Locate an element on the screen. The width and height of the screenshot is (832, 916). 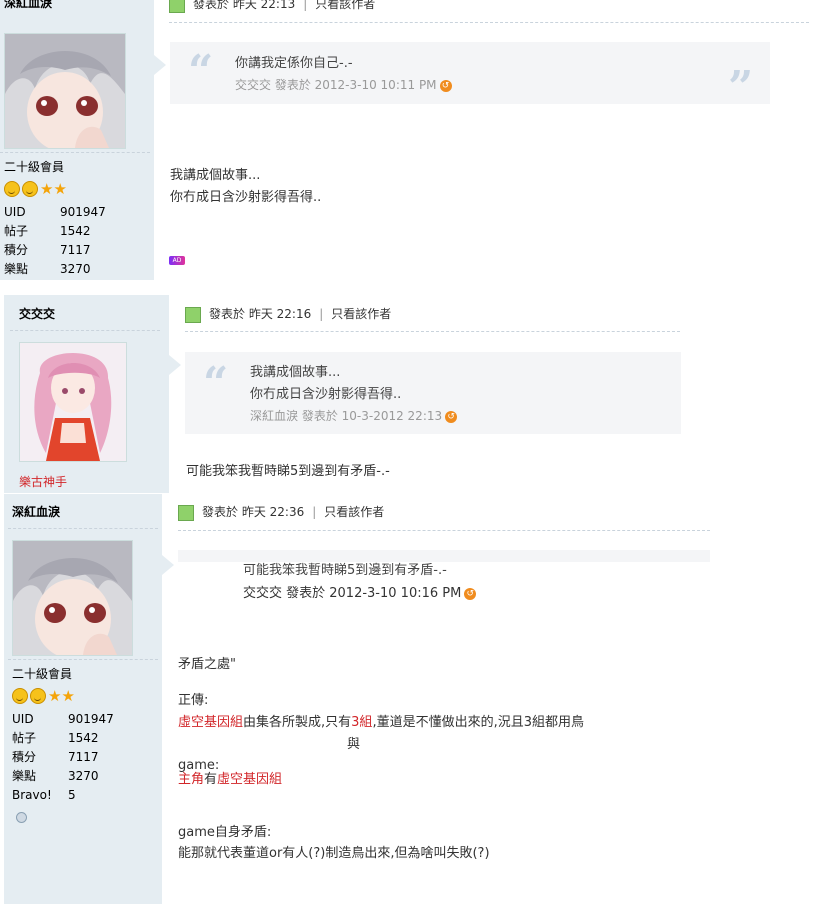
post3-quote-meta: 交交交 發表於 2012-3-10 10:16 PM ↺ is located at coordinates (360, 591).